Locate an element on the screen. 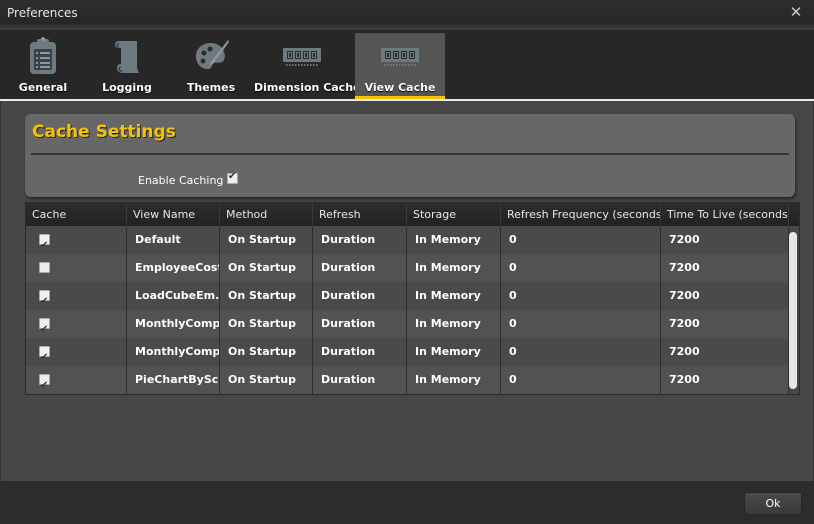 The height and width of the screenshot is (524, 814). tab-themes: Themes is located at coordinates (211, 65).